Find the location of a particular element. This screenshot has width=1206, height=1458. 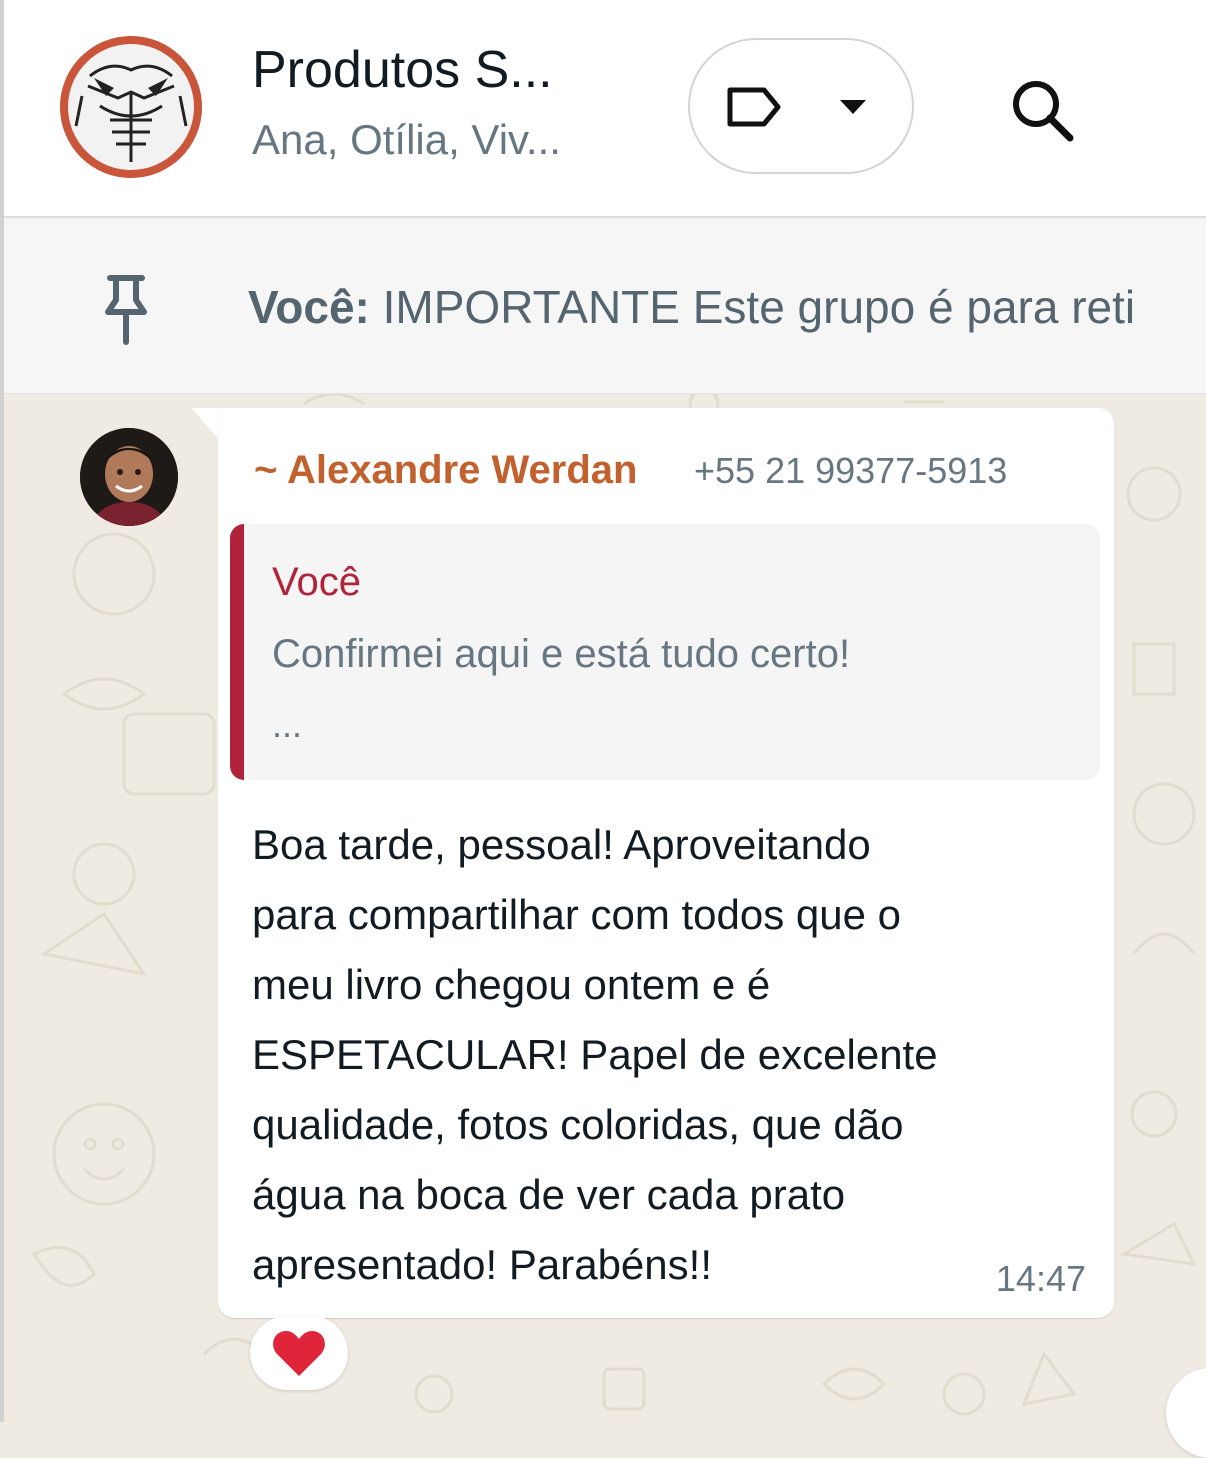

pinned-content: IMPORTANTE Este grupo é para reti is located at coordinates (759, 307).